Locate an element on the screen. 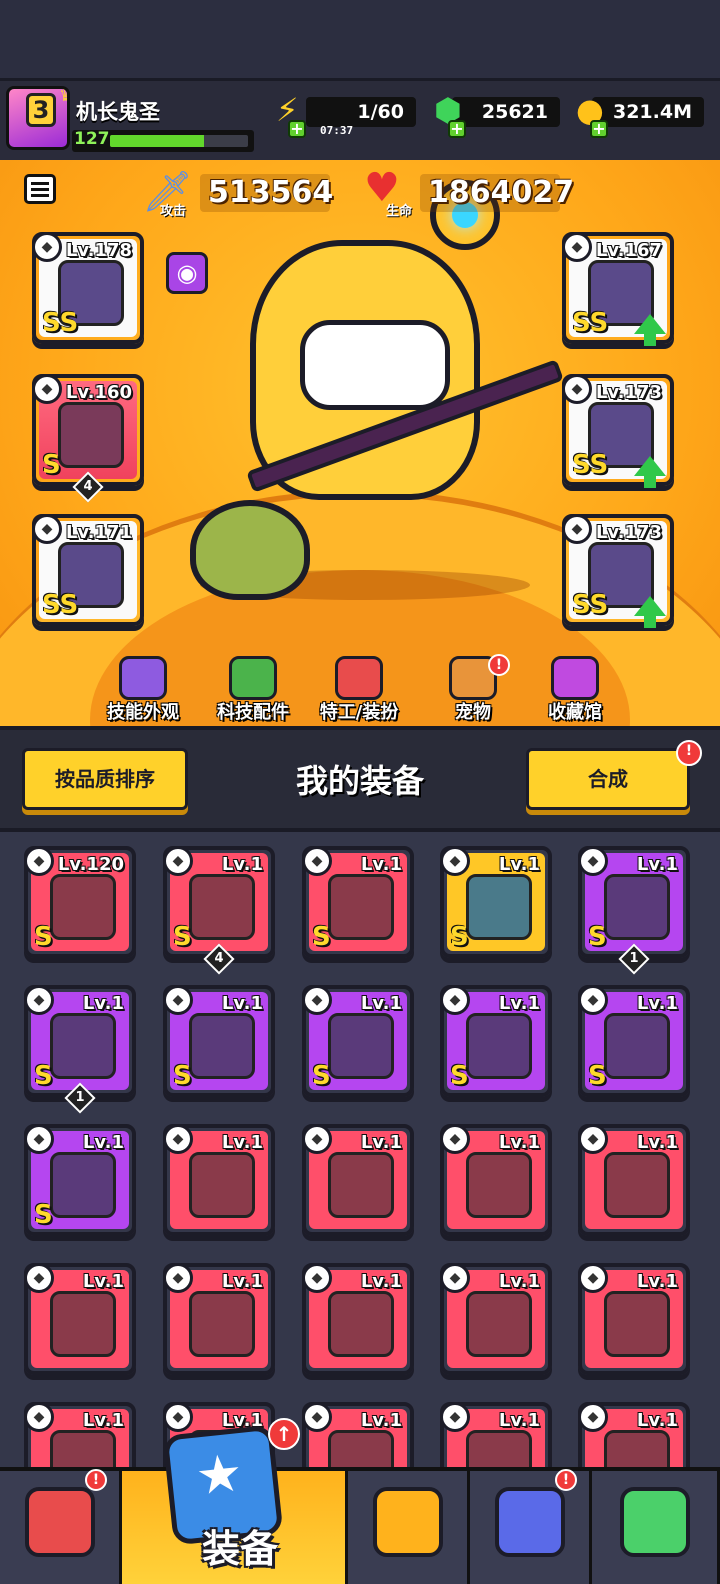 Image resolution: width=720 pixels, height=1584 pixels. sort-by-quality-button: 按品质排序 is located at coordinates (105, 779).